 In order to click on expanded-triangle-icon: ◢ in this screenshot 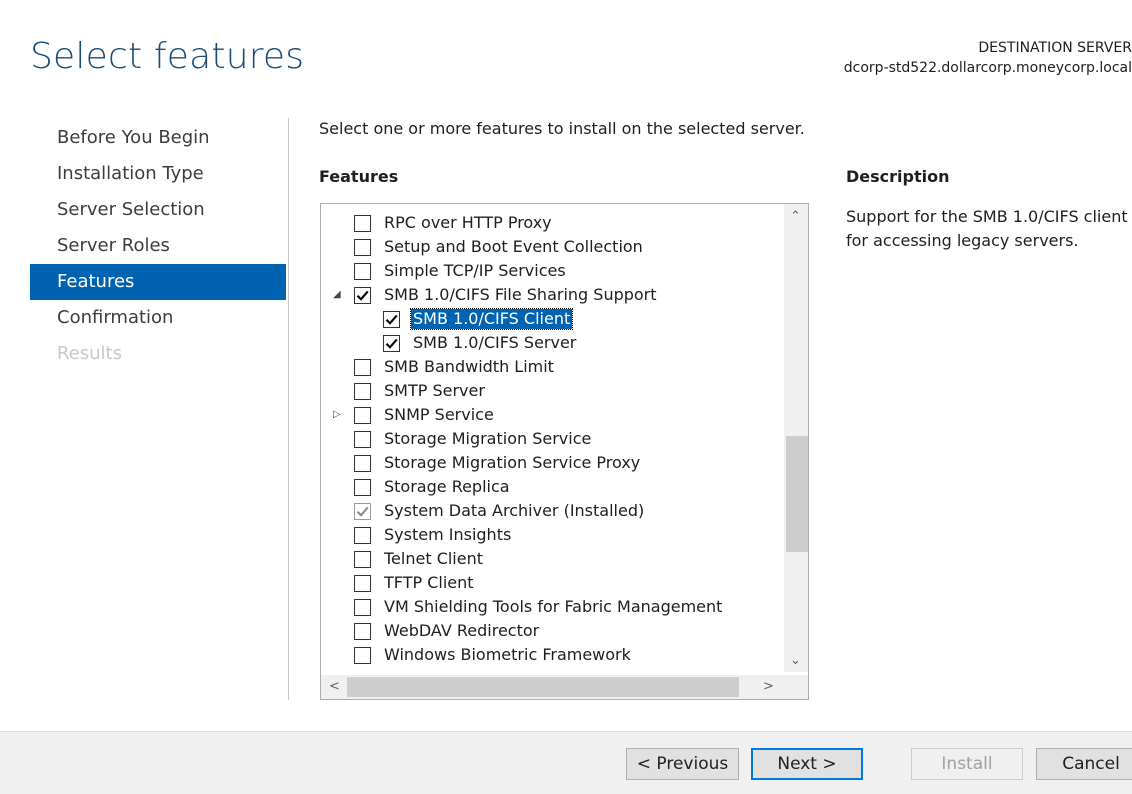, I will do `click(338, 295)`.